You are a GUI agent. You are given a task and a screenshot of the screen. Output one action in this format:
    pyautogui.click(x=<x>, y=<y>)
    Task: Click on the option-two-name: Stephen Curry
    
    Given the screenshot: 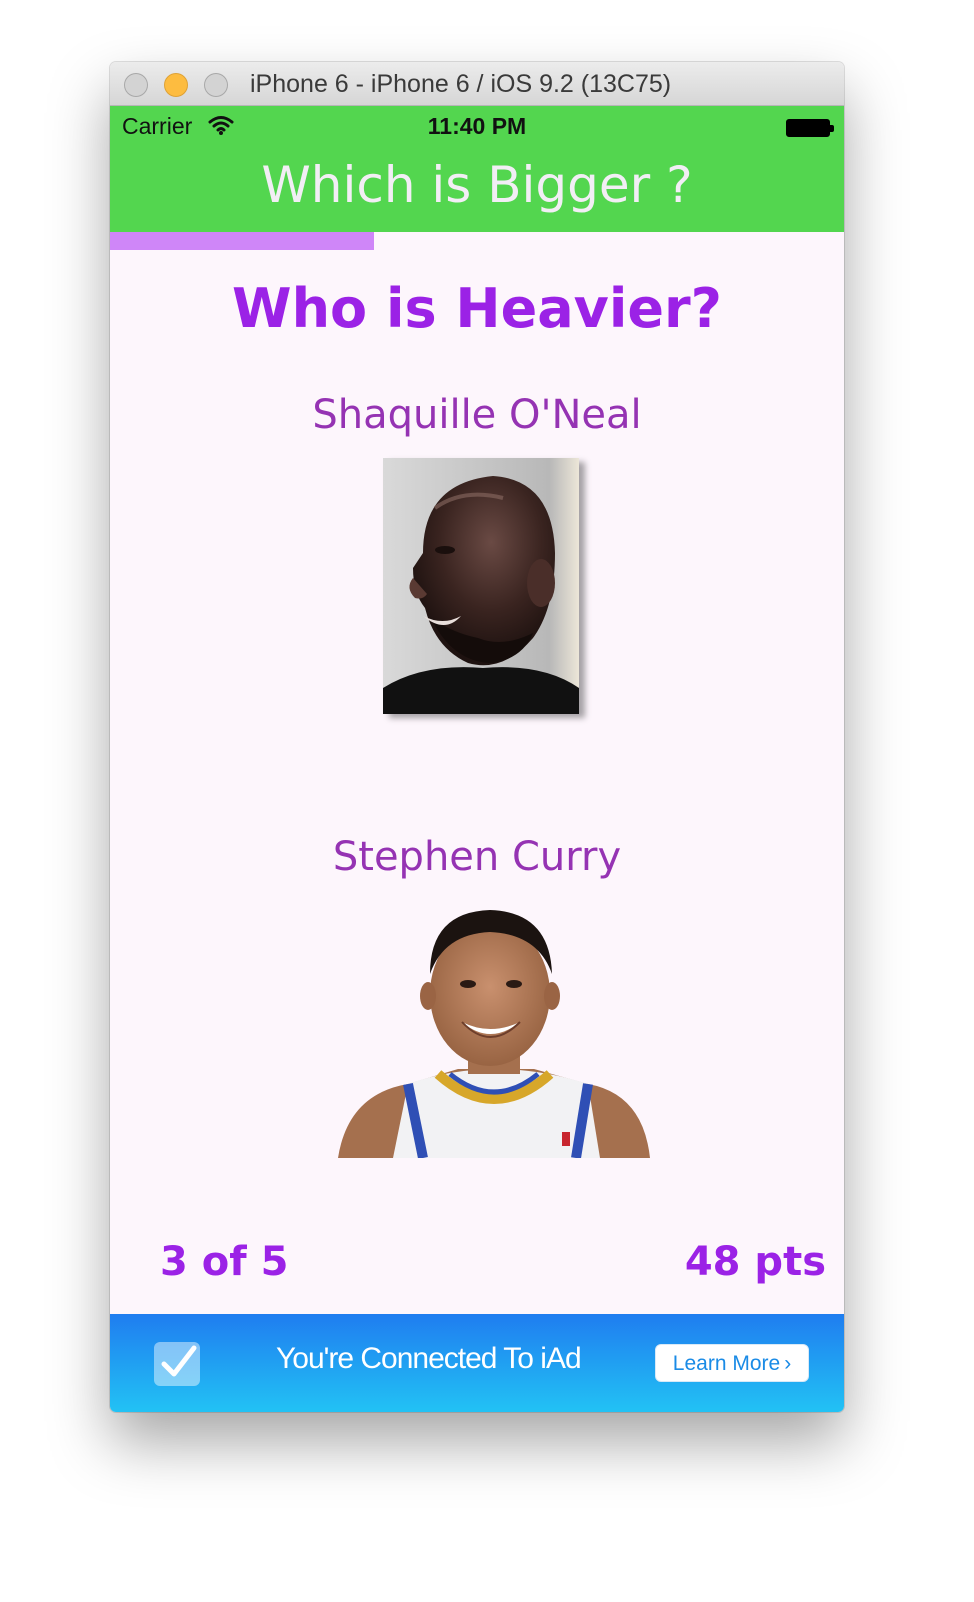 What is the action you would take?
    pyautogui.click(x=477, y=857)
    